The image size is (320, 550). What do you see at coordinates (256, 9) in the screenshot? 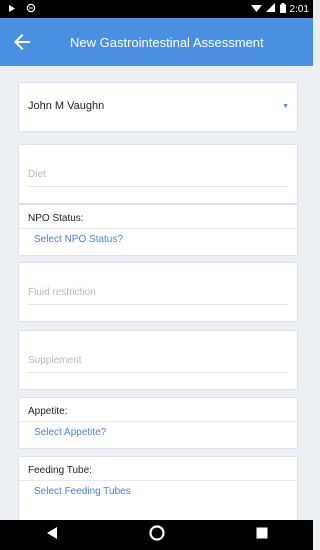
I see `wifi-icon` at bounding box center [256, 9].